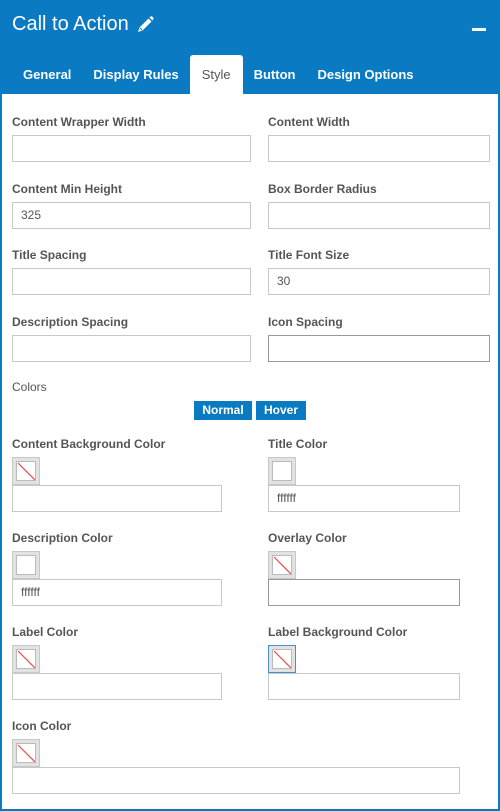 Image resolution: width=500 pixels, height=811 pixels. Describe the element at coordinates (117, 686) in the screenshot. I see `label-color-input` at that location.